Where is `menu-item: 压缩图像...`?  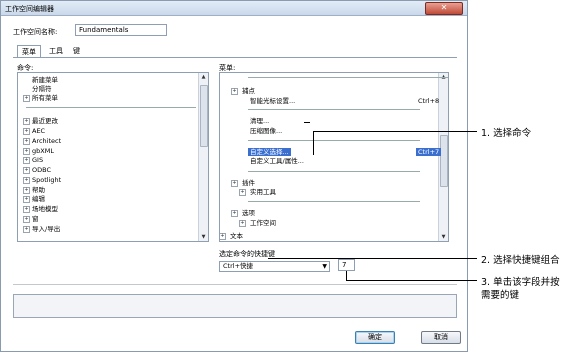 menu-item: 压缩图像... is located at coordinates (266, 131).